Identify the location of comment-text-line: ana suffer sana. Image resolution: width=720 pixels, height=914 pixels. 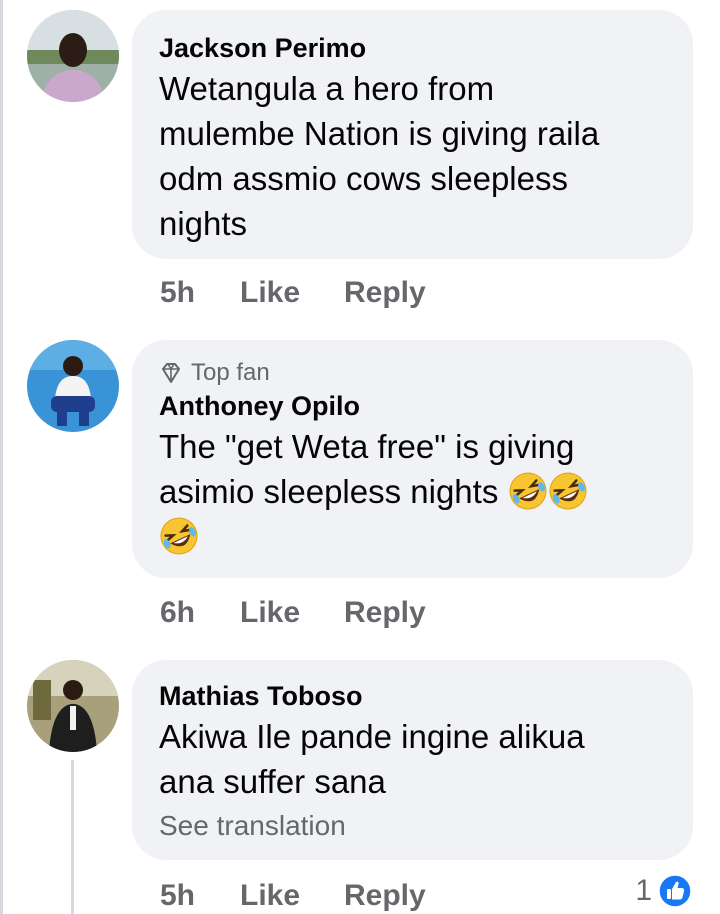
(272, 781).